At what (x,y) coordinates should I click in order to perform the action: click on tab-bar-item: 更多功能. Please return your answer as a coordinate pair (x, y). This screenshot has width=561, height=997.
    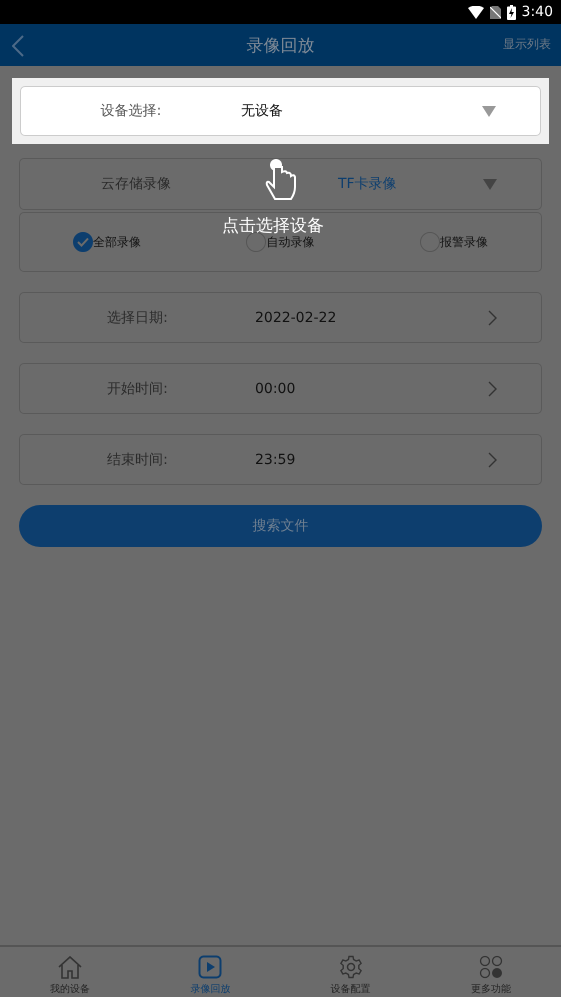
    Looking at the image, I should click on (490, 972).